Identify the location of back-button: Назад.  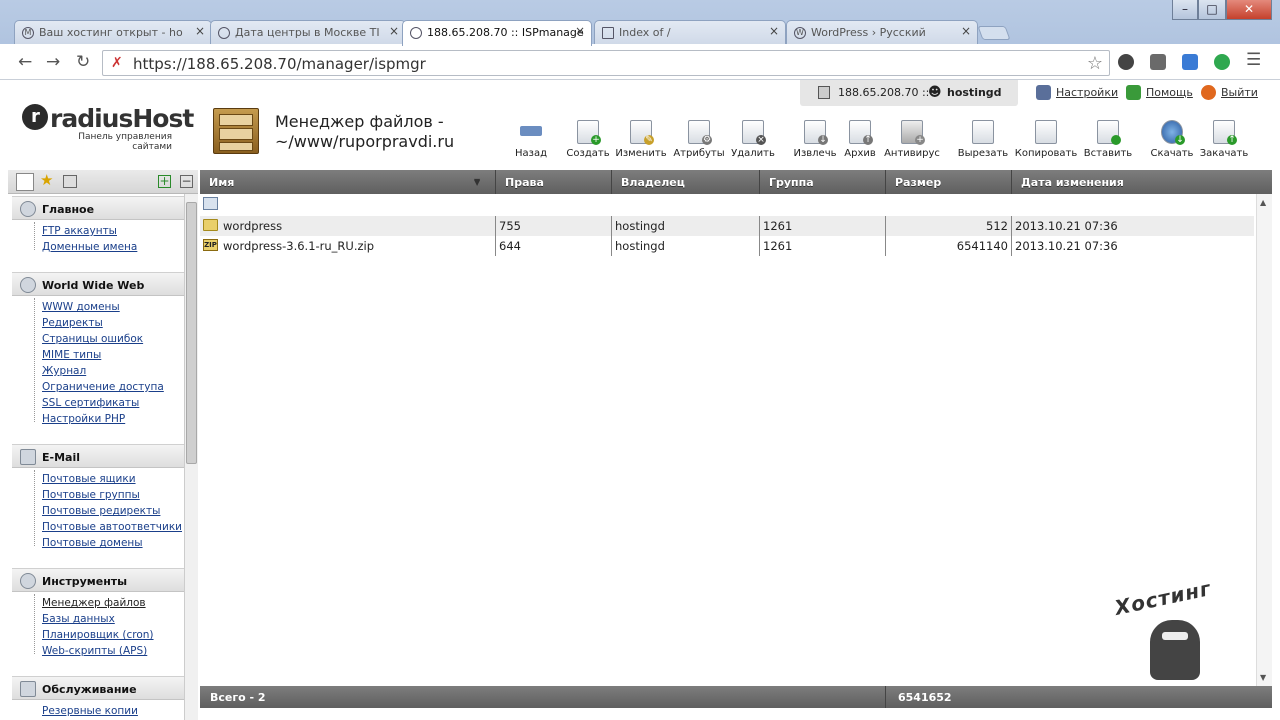
(531, 139).